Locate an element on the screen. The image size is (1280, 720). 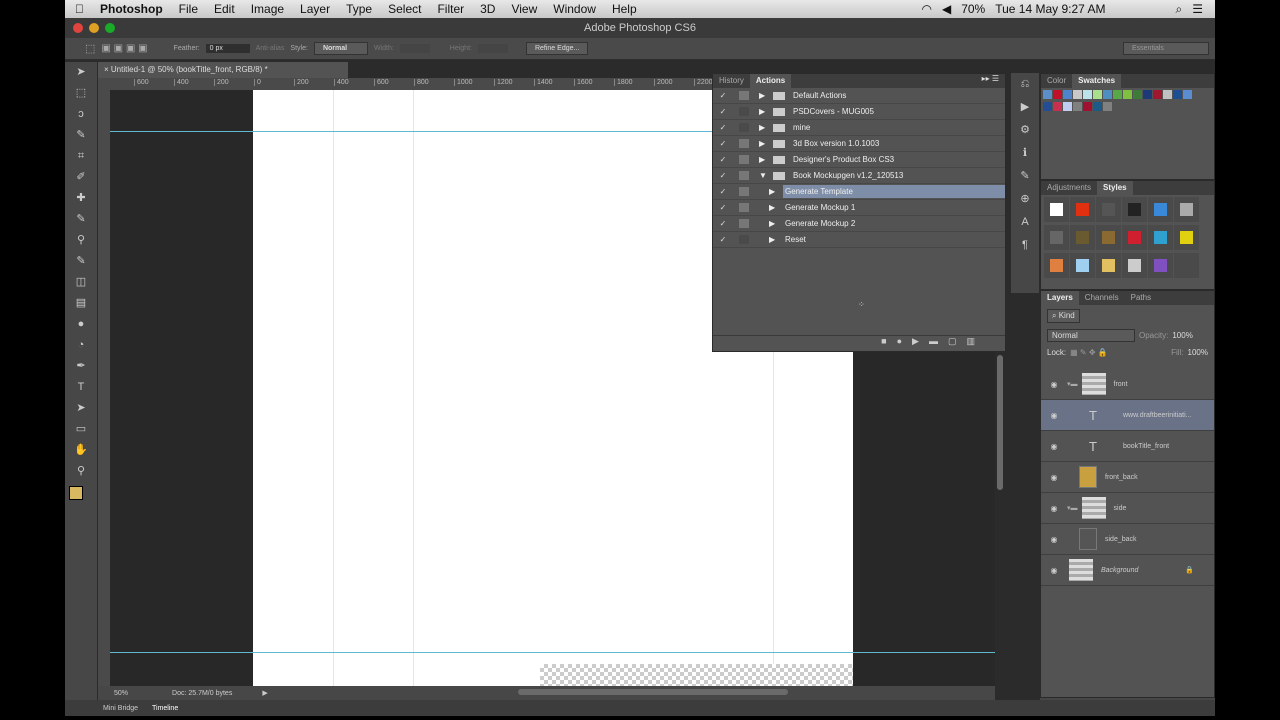
notifications-icon: ☰ is located at coordinates (1197, 9).